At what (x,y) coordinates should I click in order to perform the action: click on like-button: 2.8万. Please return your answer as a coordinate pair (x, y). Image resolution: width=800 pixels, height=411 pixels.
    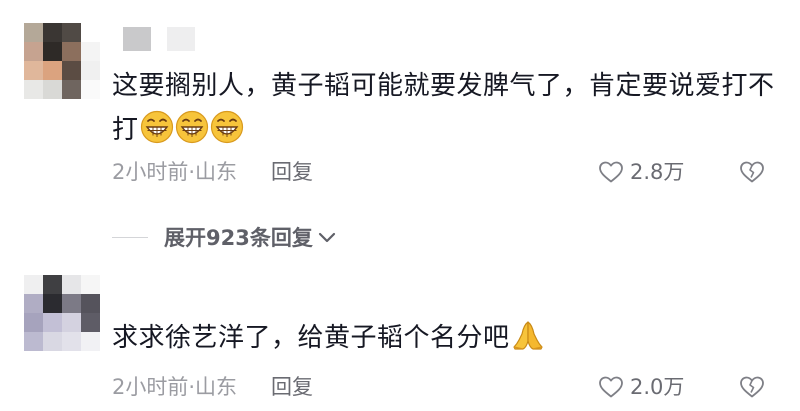
    Looking at the image, I should click on (641, 172).